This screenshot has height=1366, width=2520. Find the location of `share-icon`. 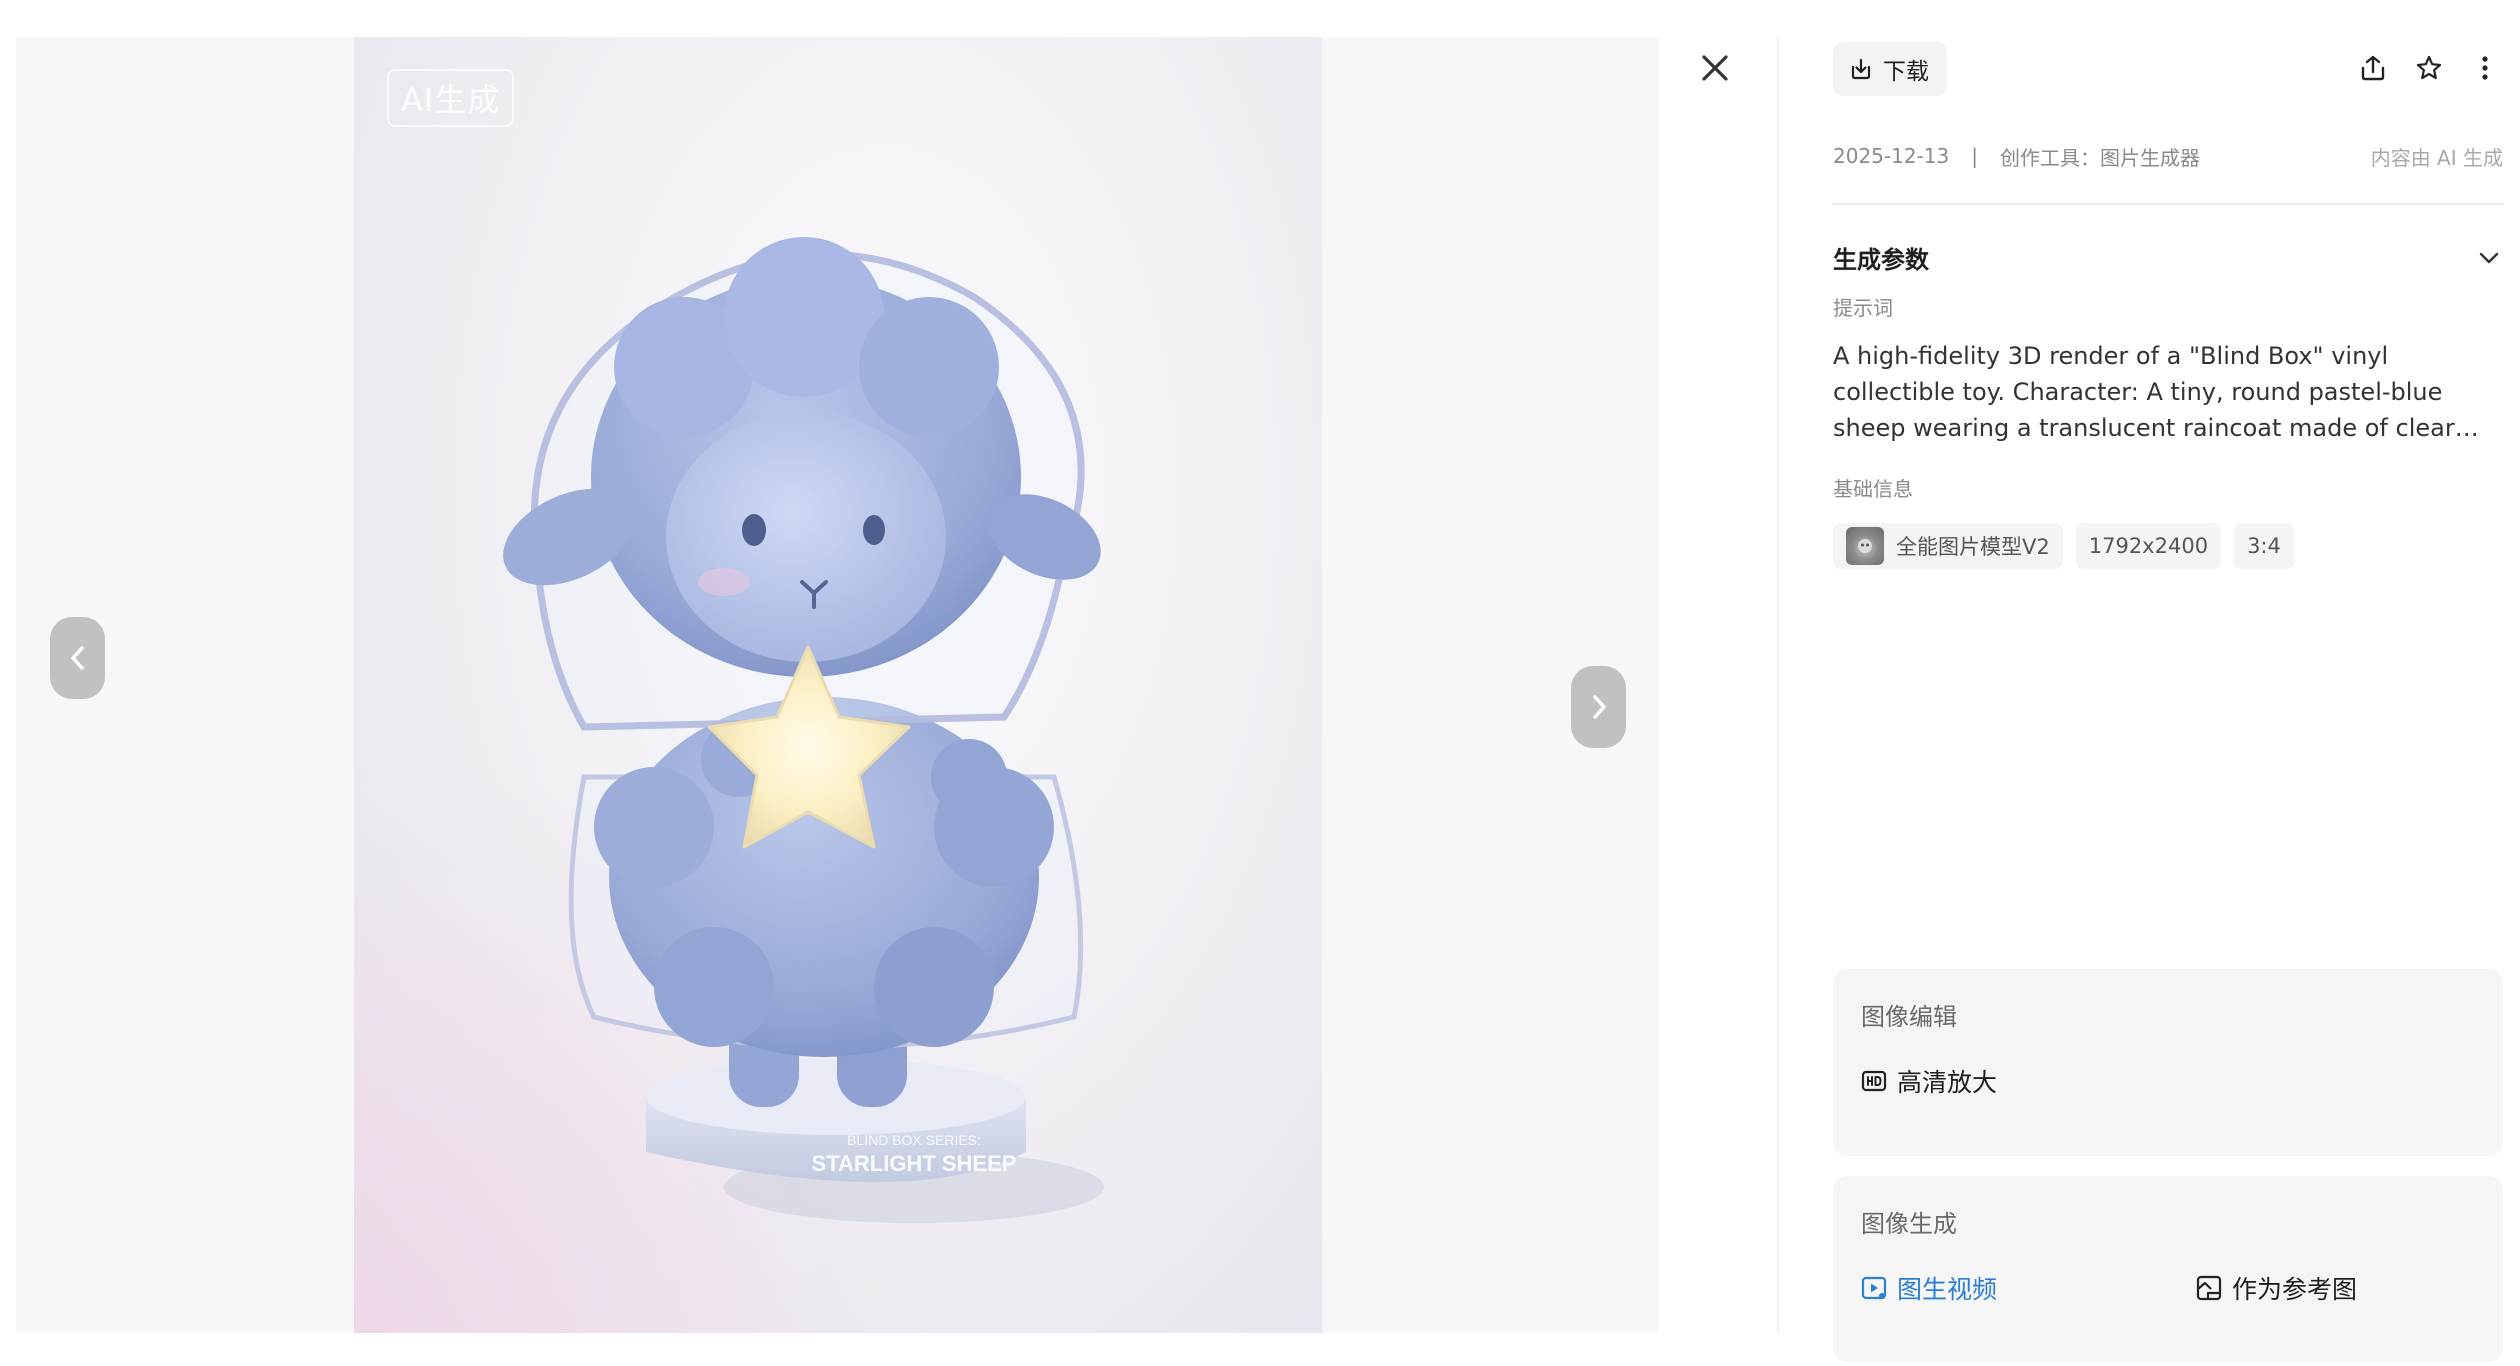

share-icon is located at coordinates (2373, 68).